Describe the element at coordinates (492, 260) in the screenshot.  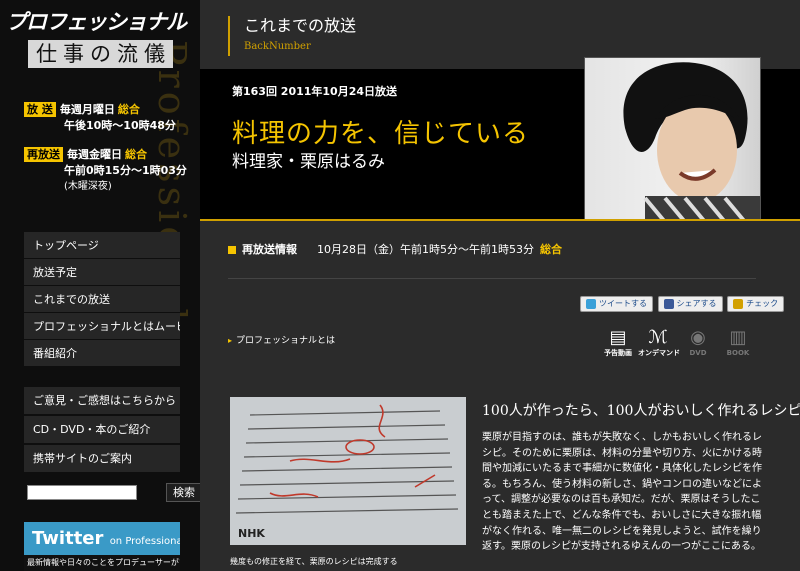
I see `rebroadcast-info: 再放送情報 10月28日（金）午前1時5分〜午前1時53分 総合` at that location.